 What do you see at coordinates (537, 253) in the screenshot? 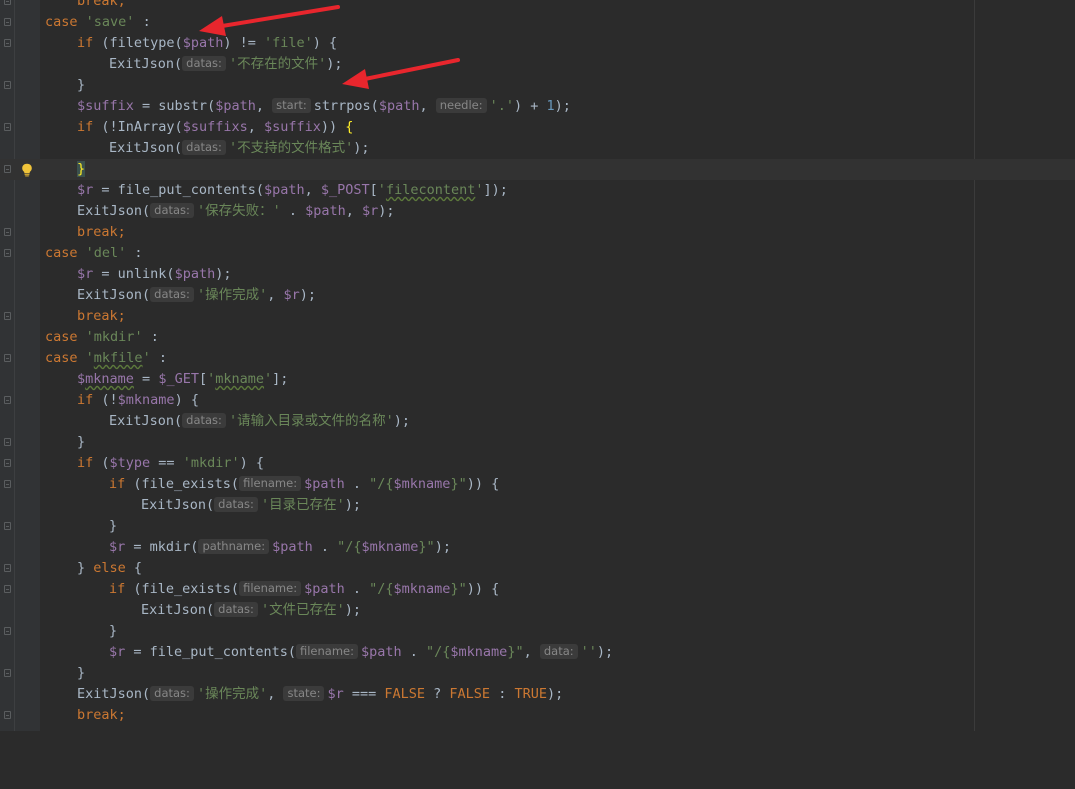
I see `code-line: case 'del' :` at bounding box center [537, 253].